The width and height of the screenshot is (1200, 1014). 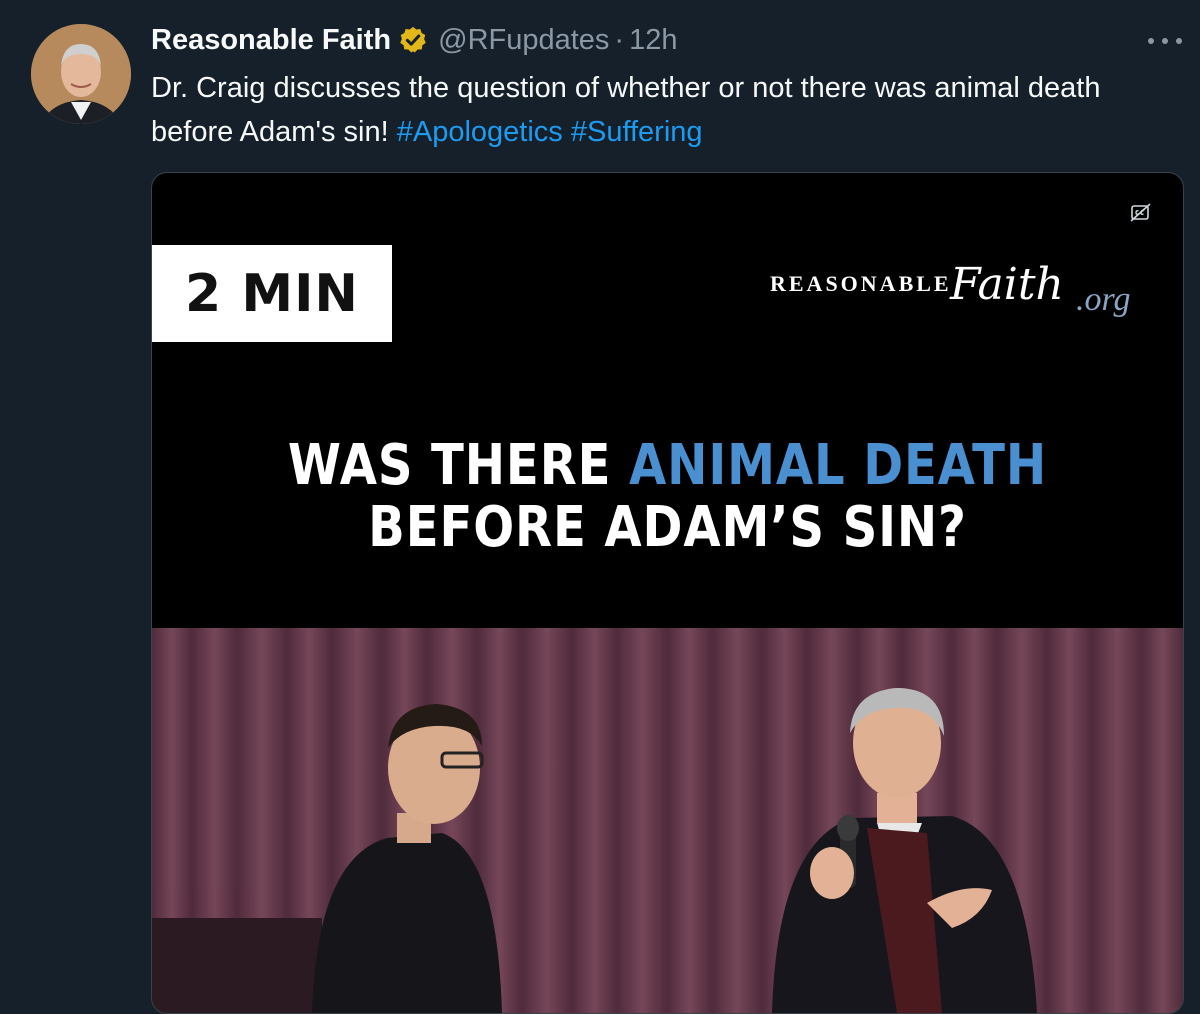 I want to click on verified-badge-icon, so click(x=413, y=40).